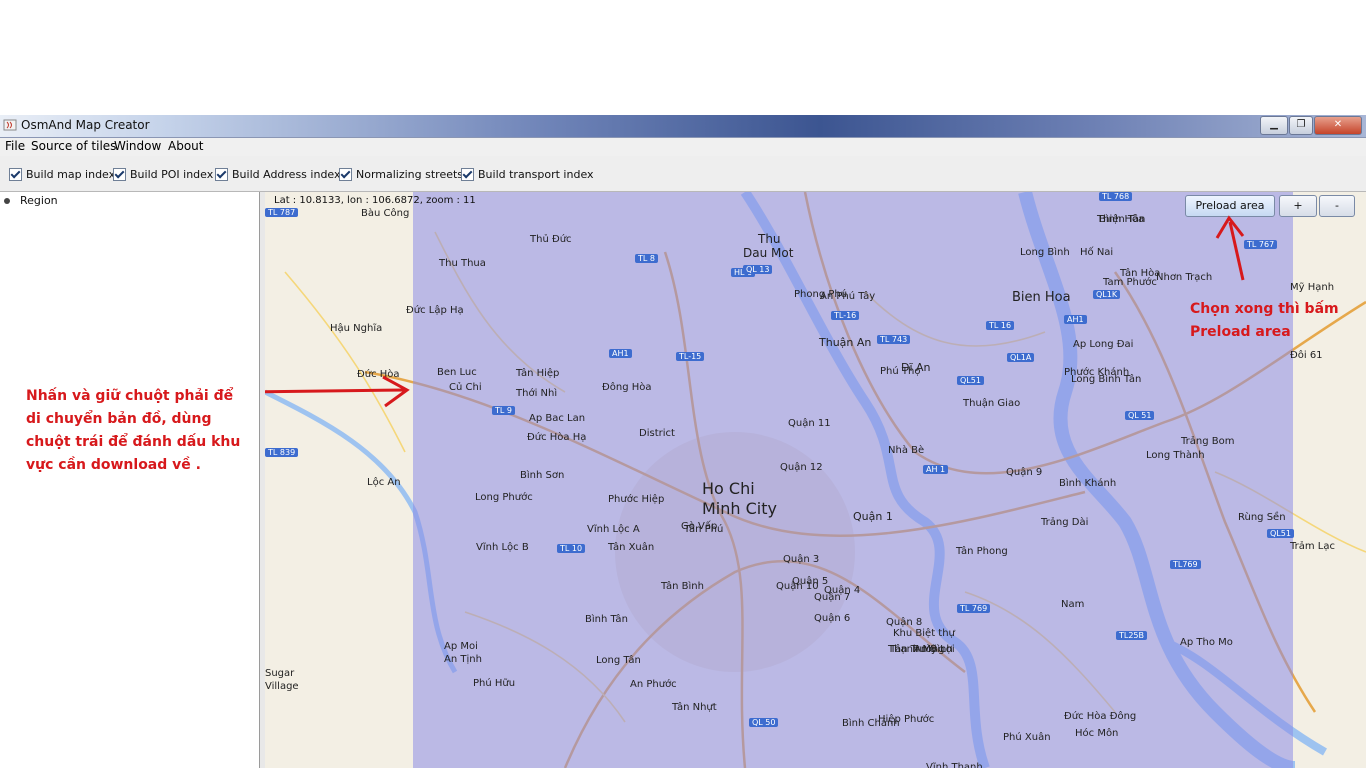  What do you see at coordinates (1185, 564) in the screenshot?
I see `road-shield: TL769` at bounding box center [1185, 564].